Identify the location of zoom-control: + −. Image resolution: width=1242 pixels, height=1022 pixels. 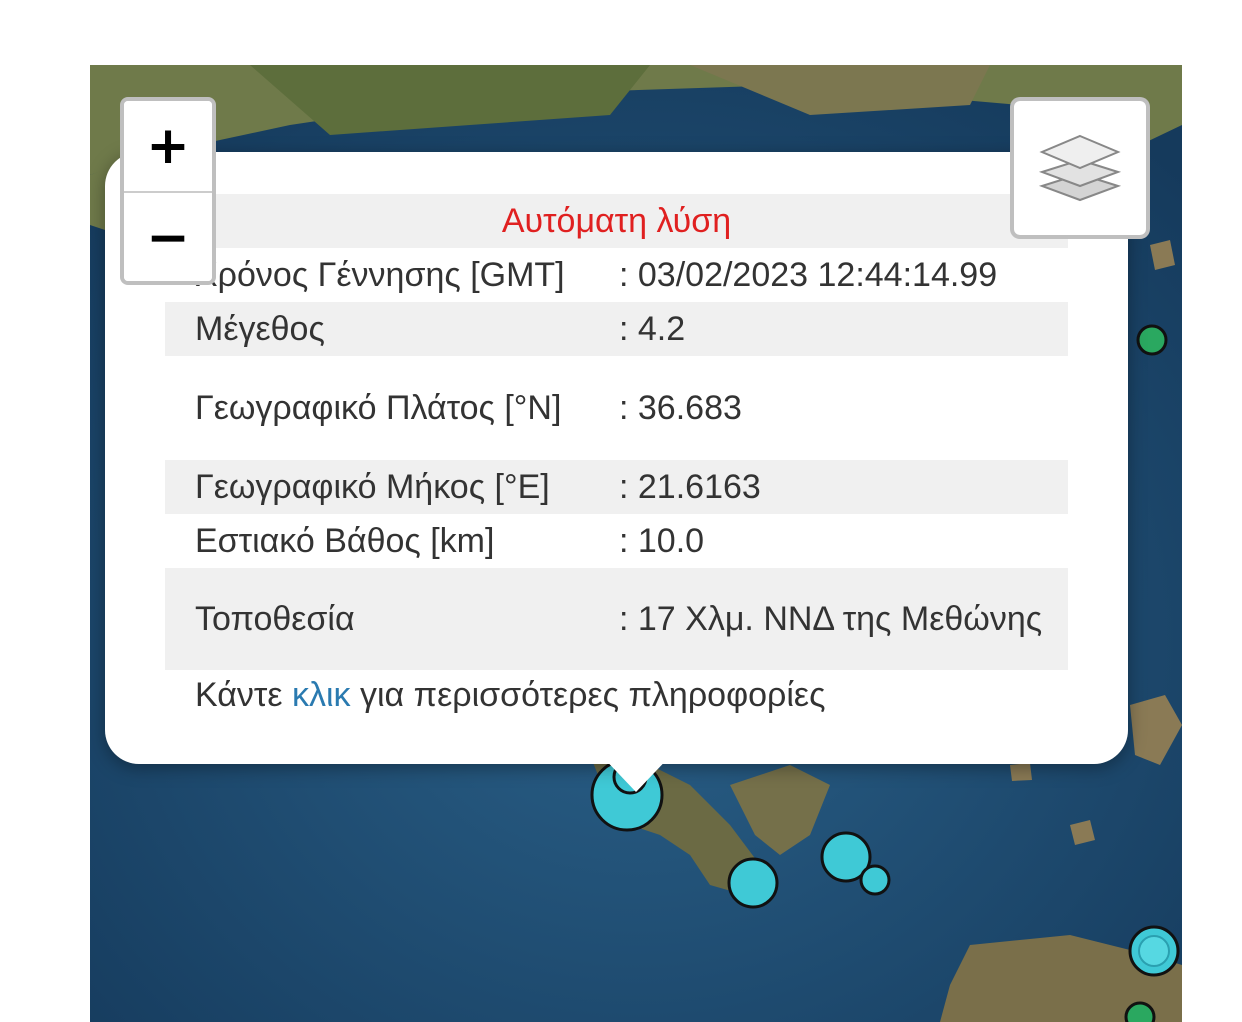
(168, 191).